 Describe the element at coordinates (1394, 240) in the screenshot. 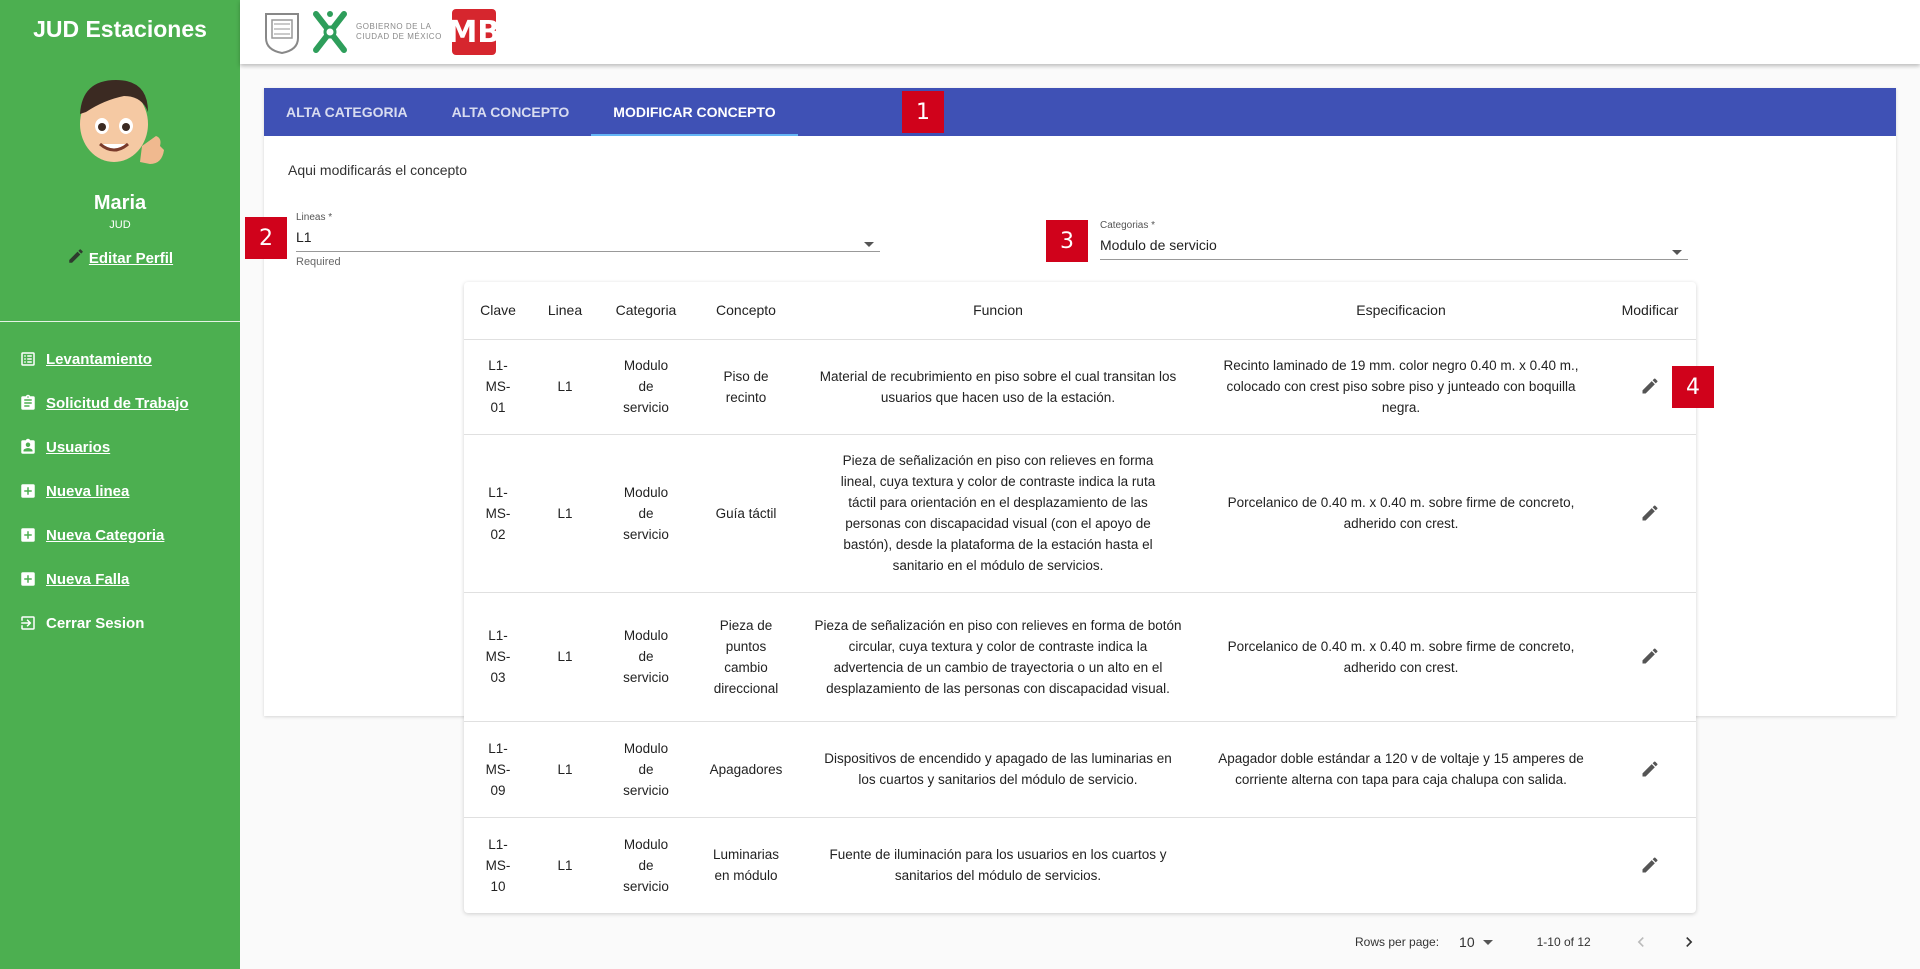

I see `categorias-select: Categorias * Modulo de servicio` at that location.